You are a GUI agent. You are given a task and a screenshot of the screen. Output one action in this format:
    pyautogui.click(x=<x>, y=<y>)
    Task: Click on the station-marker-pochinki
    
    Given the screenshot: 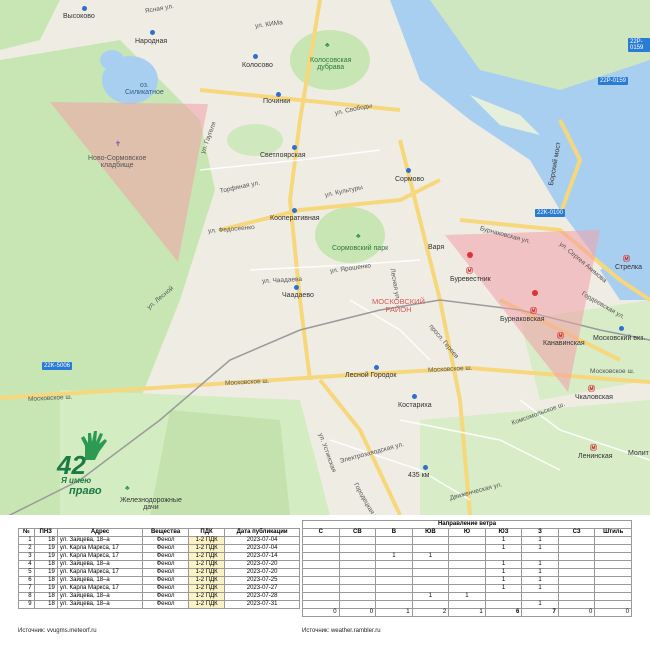 What is the action you would take?
    pyautogui.click(x=278, y=94)
    